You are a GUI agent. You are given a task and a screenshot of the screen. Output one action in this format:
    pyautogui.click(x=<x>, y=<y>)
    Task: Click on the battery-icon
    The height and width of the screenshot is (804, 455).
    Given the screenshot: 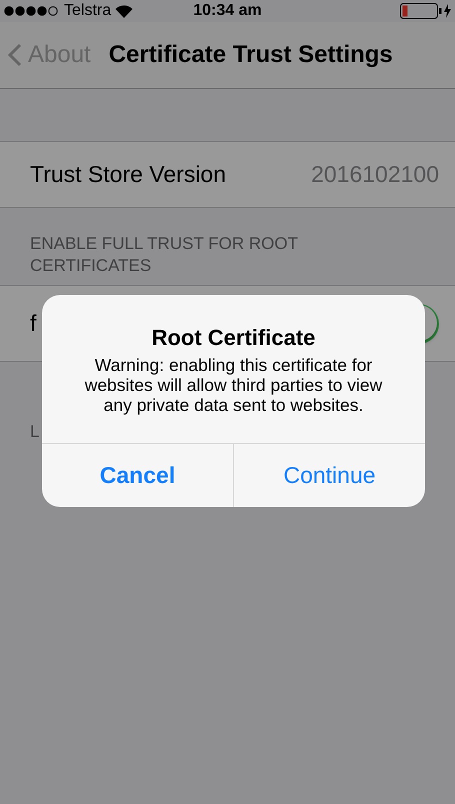 What is the action you would take?
    pyautogui.click(x=421, y=11)
    